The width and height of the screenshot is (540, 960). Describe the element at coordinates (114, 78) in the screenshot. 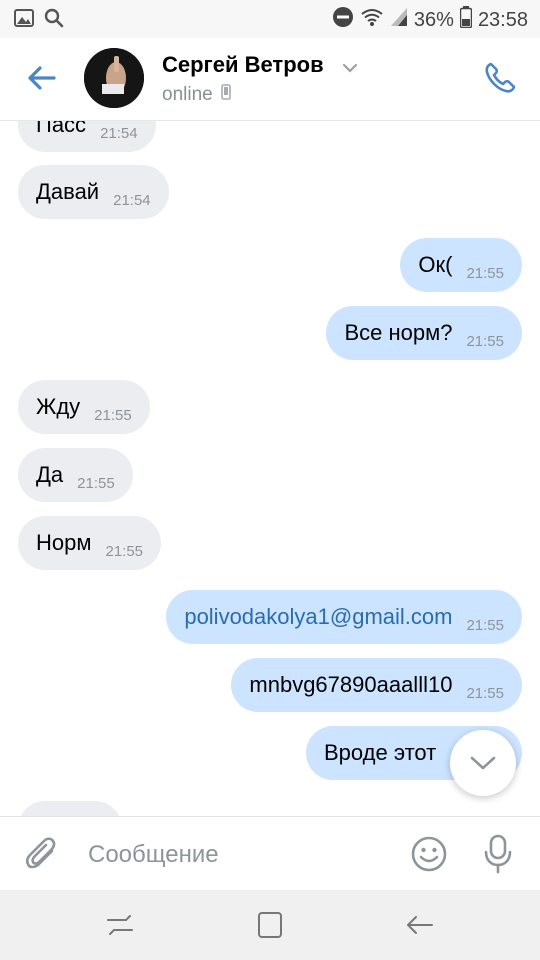

I see `avatar` at that location.